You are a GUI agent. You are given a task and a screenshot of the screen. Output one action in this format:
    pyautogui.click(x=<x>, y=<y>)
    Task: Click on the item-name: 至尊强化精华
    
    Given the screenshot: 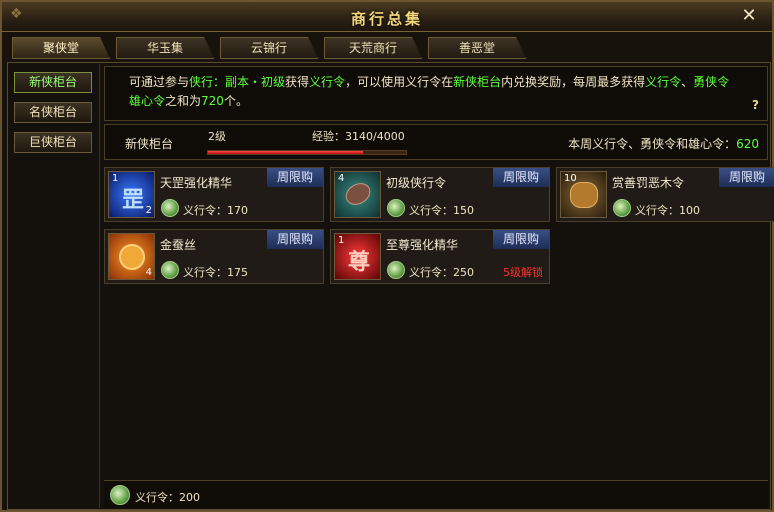 What is the action you would take?
    pyautogui.click(x=422, y=245)
    